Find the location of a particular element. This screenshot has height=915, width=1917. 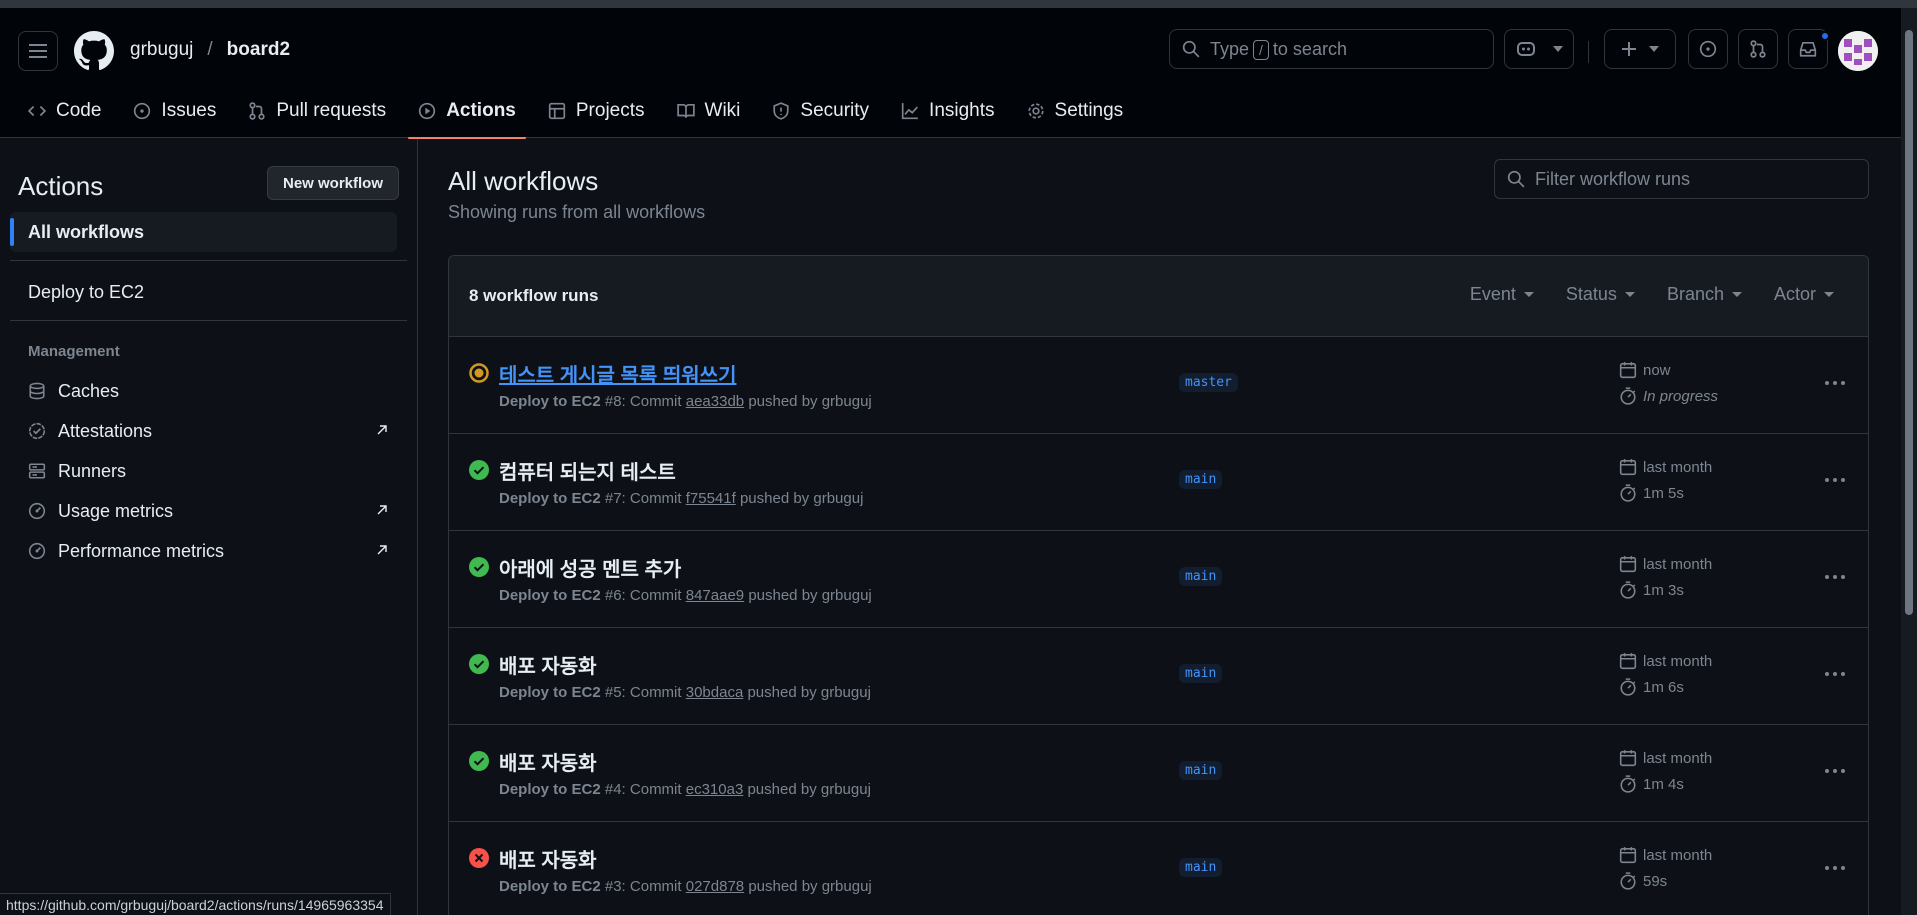

chevron-down-icon is located at coordinates (1629, 294).